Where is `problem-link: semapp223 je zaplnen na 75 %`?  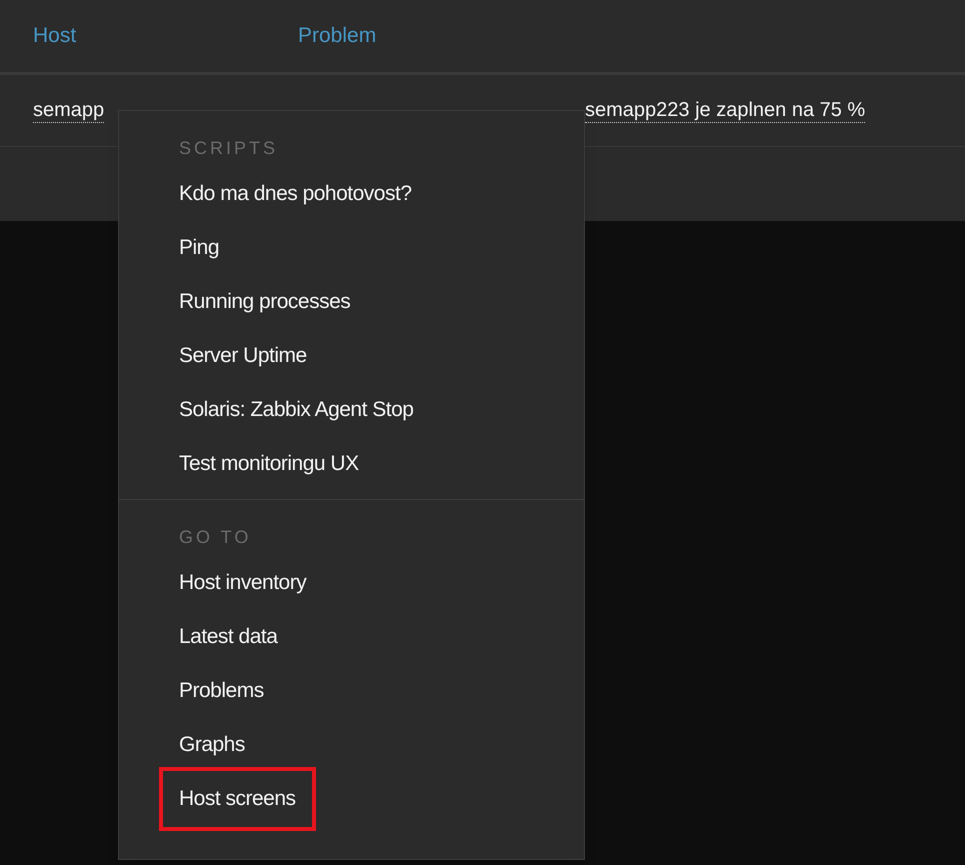
problem-link: semapp223 je zaplnen na 75 % is located at coordinates (725, 110).